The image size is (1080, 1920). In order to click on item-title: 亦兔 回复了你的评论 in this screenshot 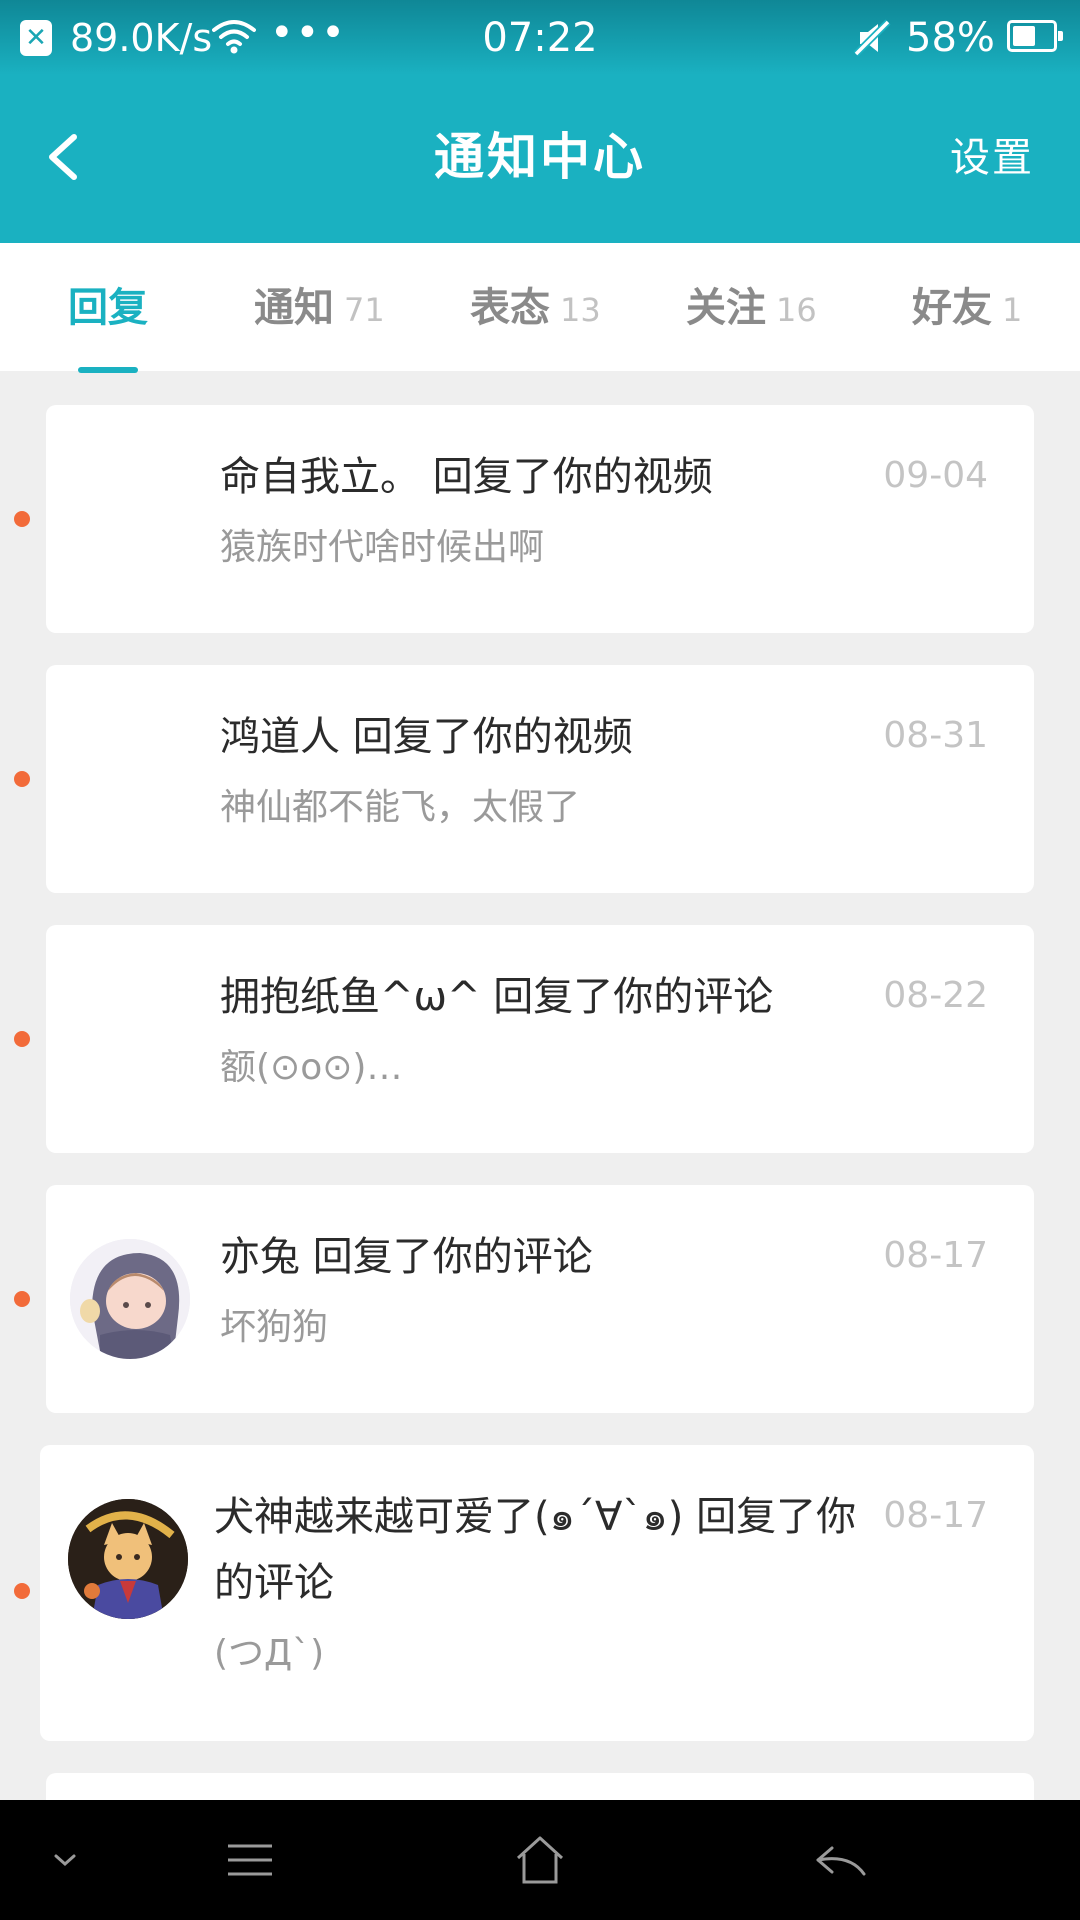, I will do `click(406, 1257)`.